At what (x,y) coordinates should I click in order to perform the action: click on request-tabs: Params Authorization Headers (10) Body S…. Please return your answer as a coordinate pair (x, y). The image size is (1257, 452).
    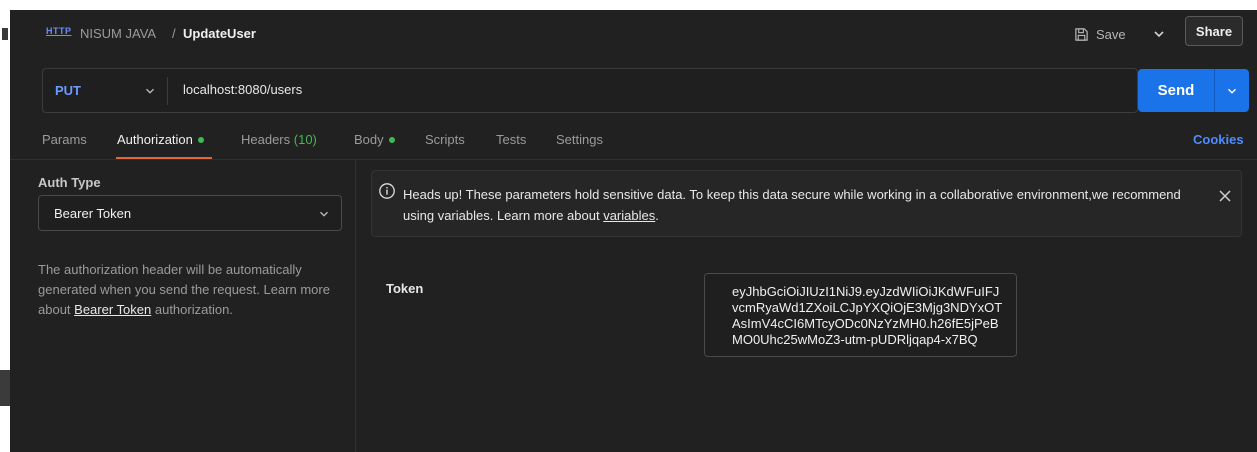
    Looking at the image, I should click on (633, 141).